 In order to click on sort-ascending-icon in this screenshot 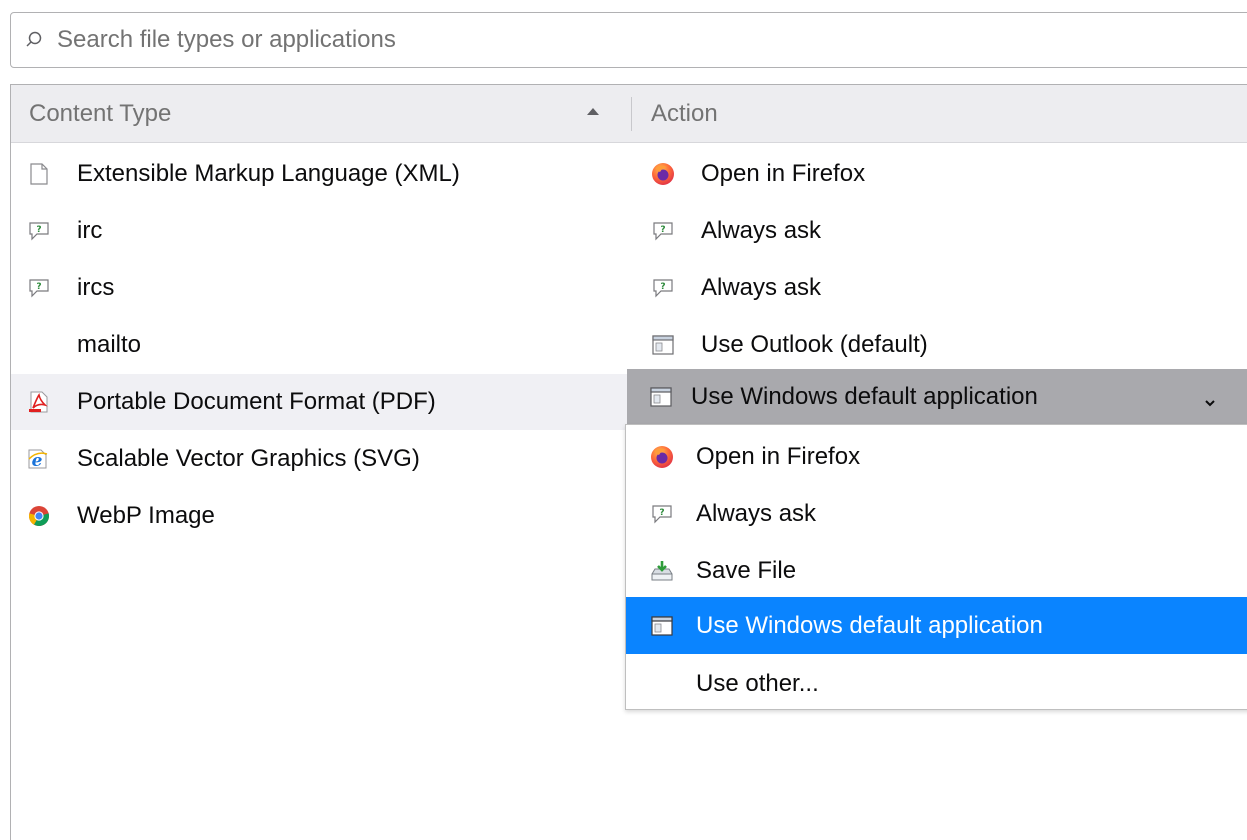, I will do `click(593, 111)`.